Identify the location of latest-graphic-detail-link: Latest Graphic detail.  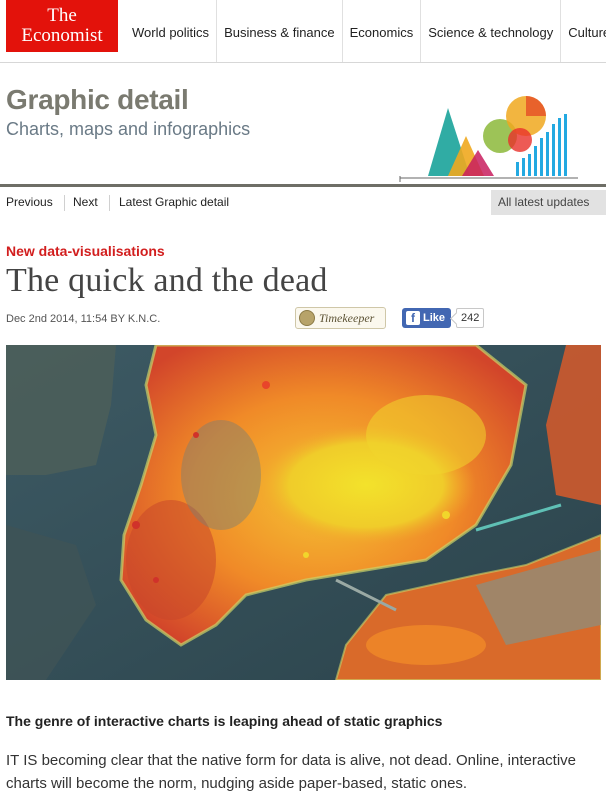
(174, 202).